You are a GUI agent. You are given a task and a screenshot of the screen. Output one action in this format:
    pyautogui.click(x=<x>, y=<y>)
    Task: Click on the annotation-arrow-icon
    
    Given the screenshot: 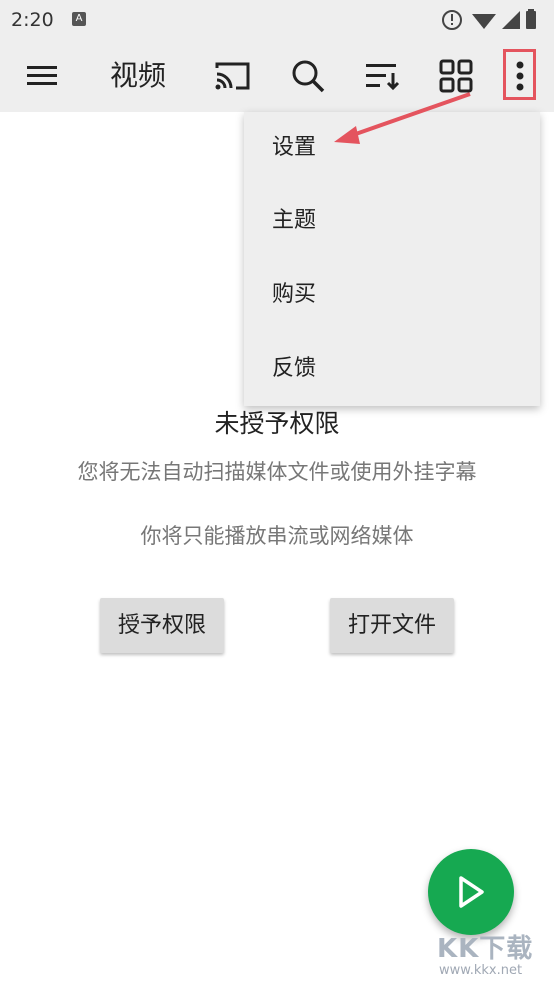 What is the action you would take?
    pyautogui.click(x=402, y=118)
    